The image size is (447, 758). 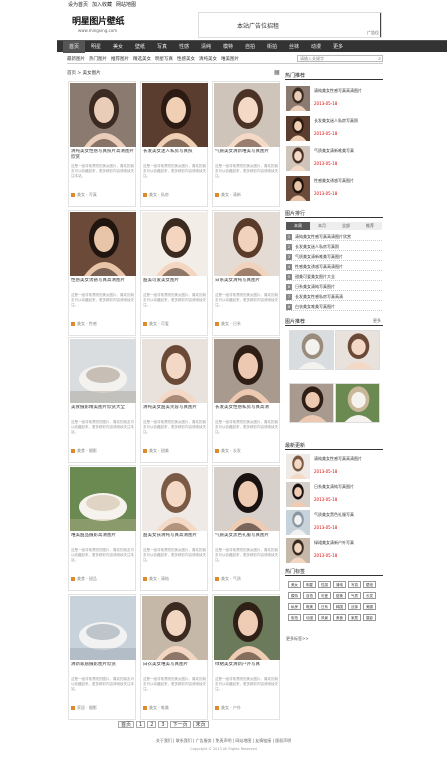 I want to click on tag-link: 私房, so click(x=294, y=606).